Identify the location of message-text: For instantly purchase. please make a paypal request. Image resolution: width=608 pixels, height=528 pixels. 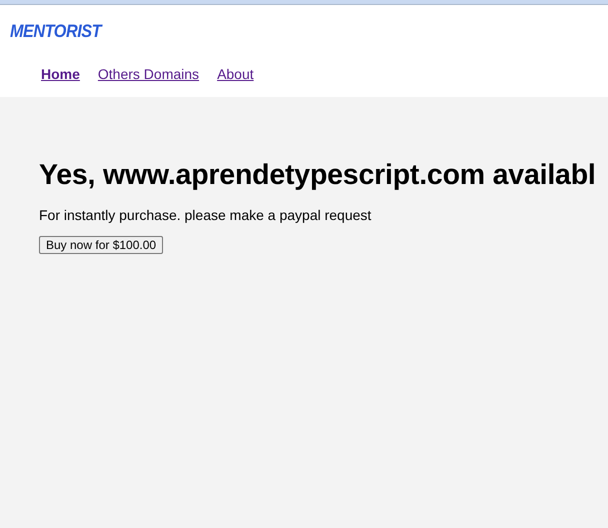
(205, 215).